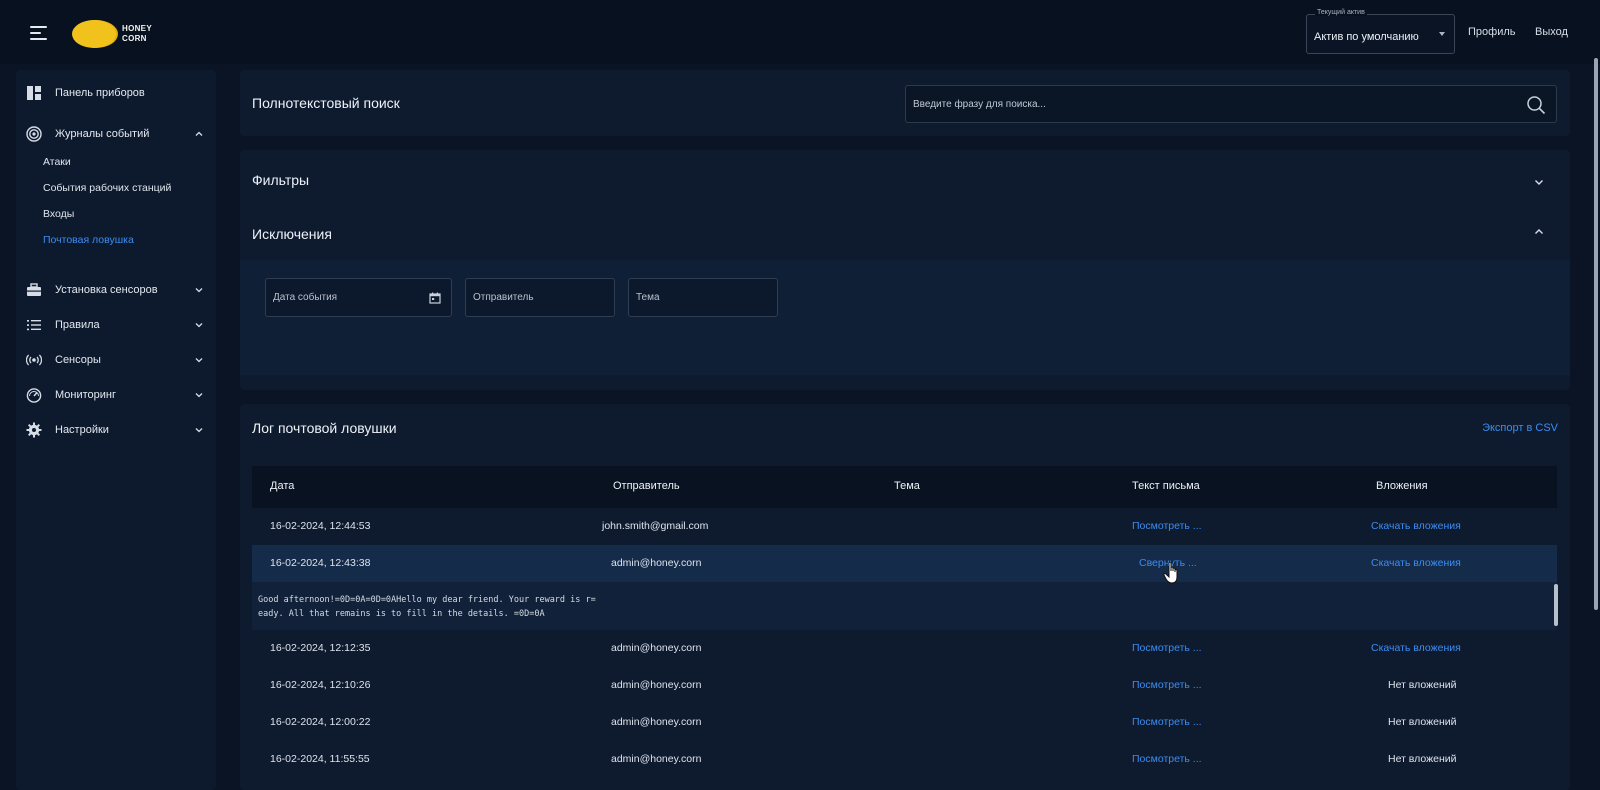 The image size is (1600, 790). What do you see at coordinates (34, 430) in the screenshot?
I see `gear-icon` at bounding box center [34, 430].